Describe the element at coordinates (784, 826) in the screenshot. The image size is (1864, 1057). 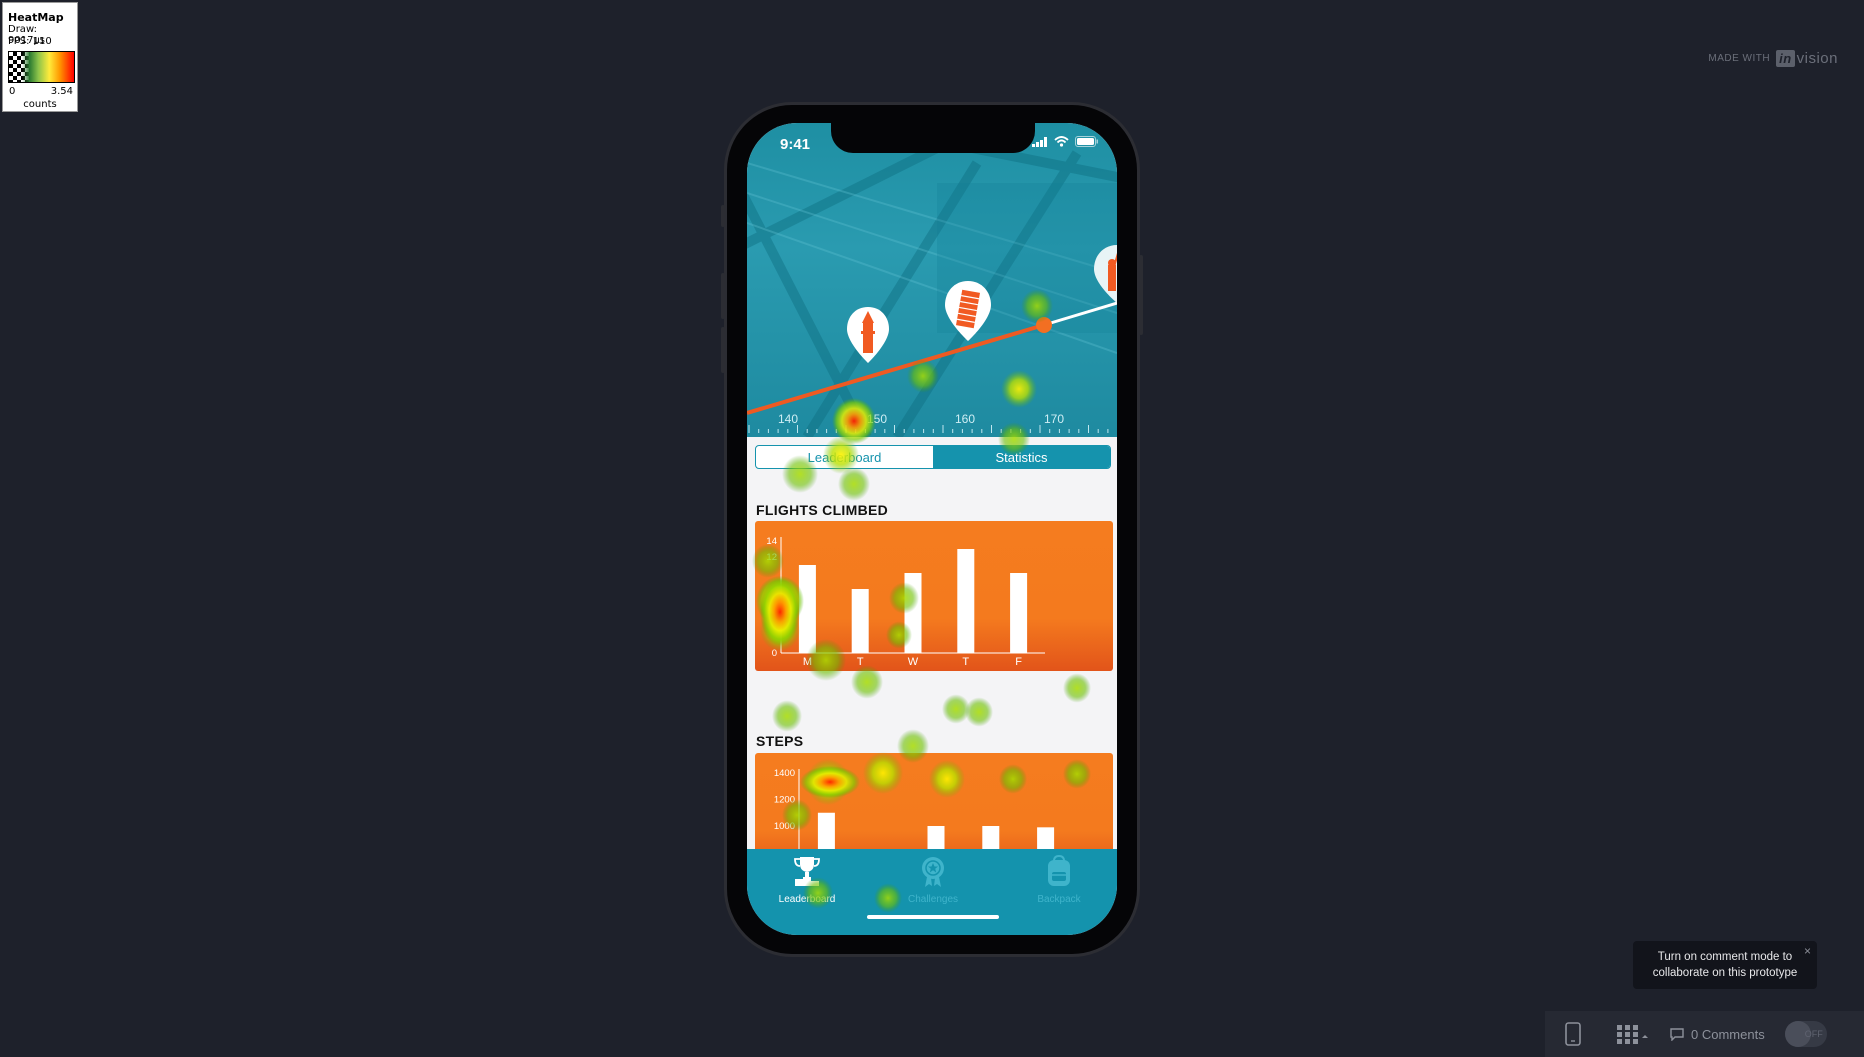
I see `y-tick-label: 1000` at that location.